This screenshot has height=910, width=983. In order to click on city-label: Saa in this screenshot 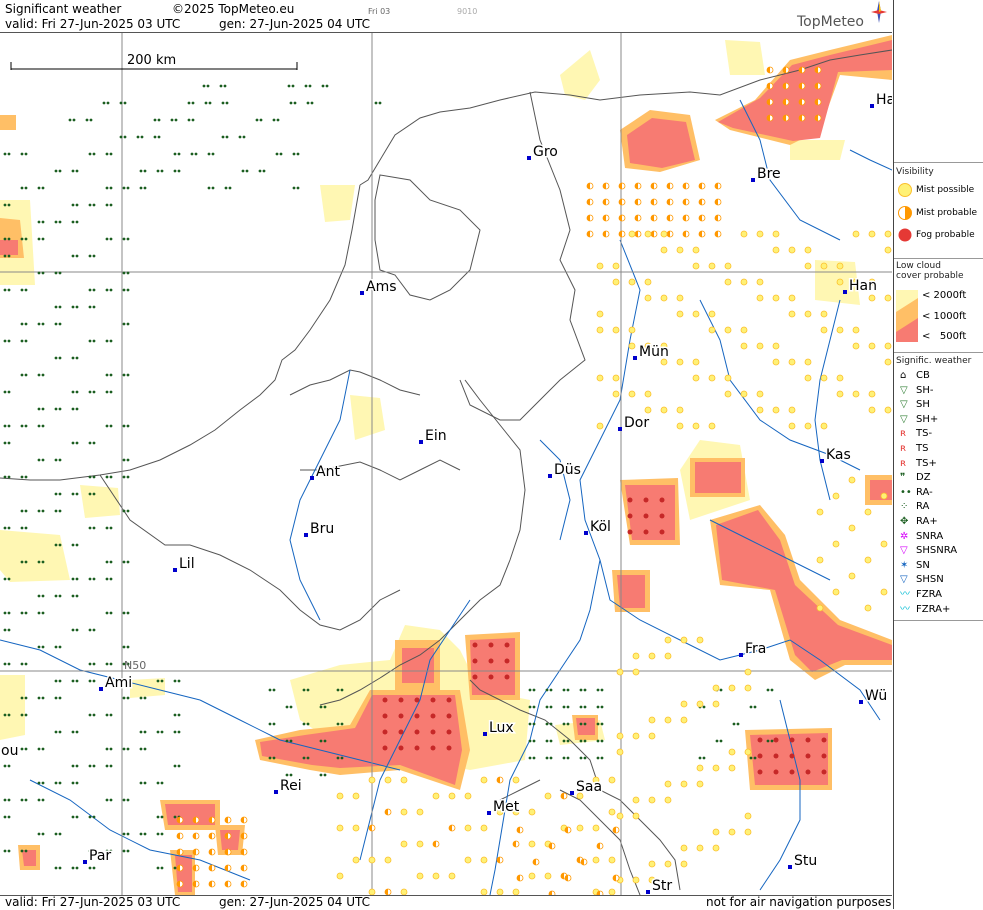, I will do `click(589, 787)`.